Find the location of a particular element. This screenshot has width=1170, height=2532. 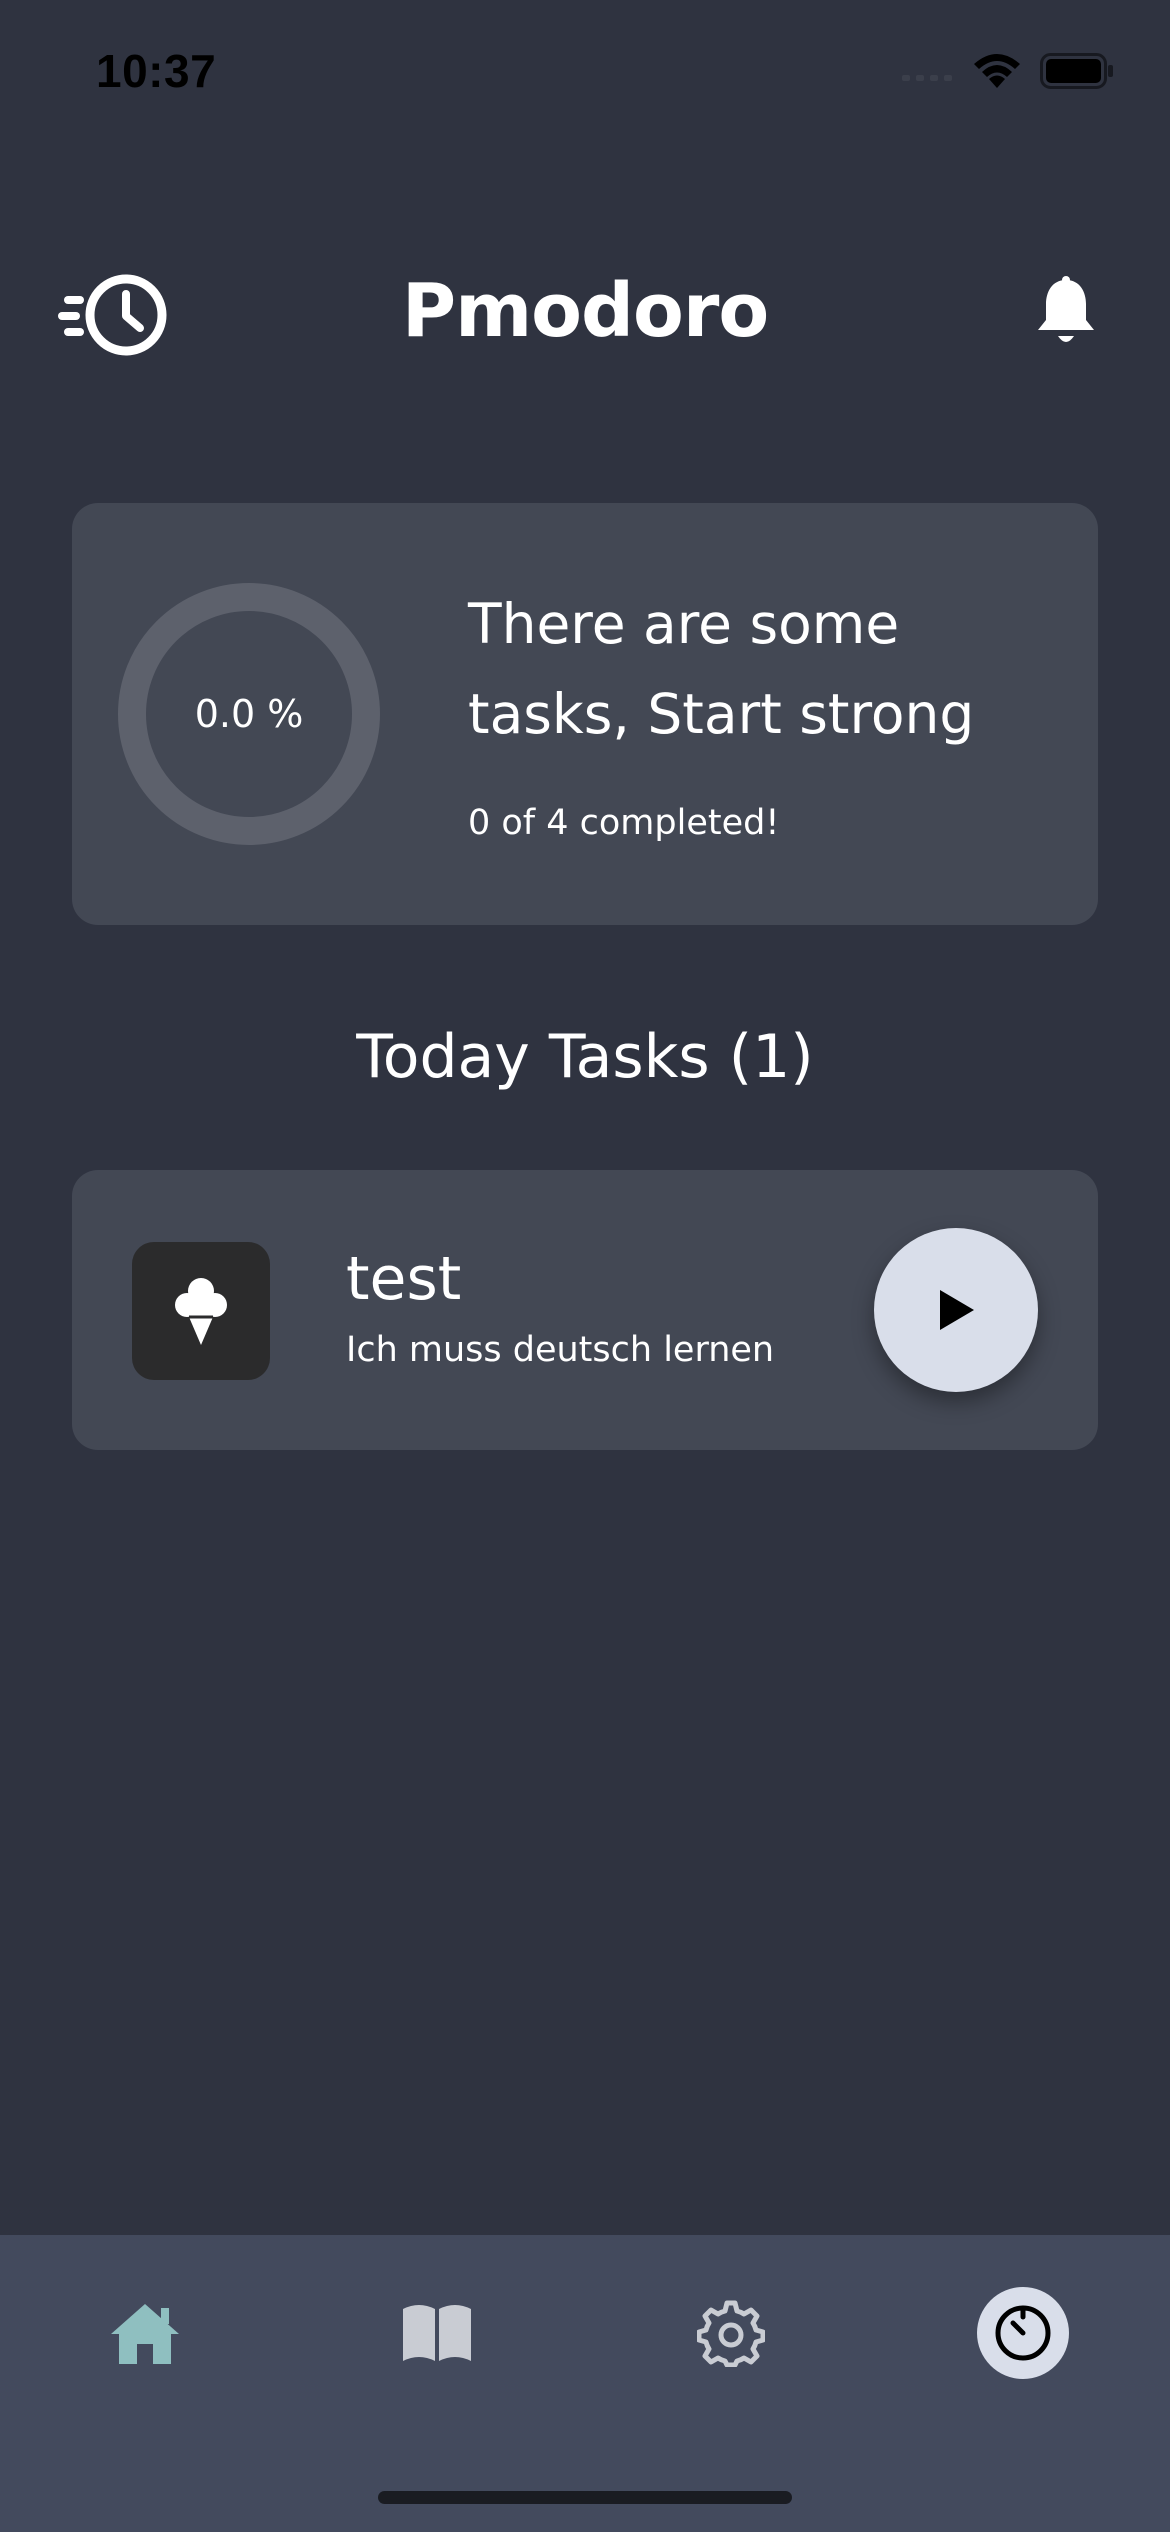

nav-timer is located at coordinates (1023, 2333).